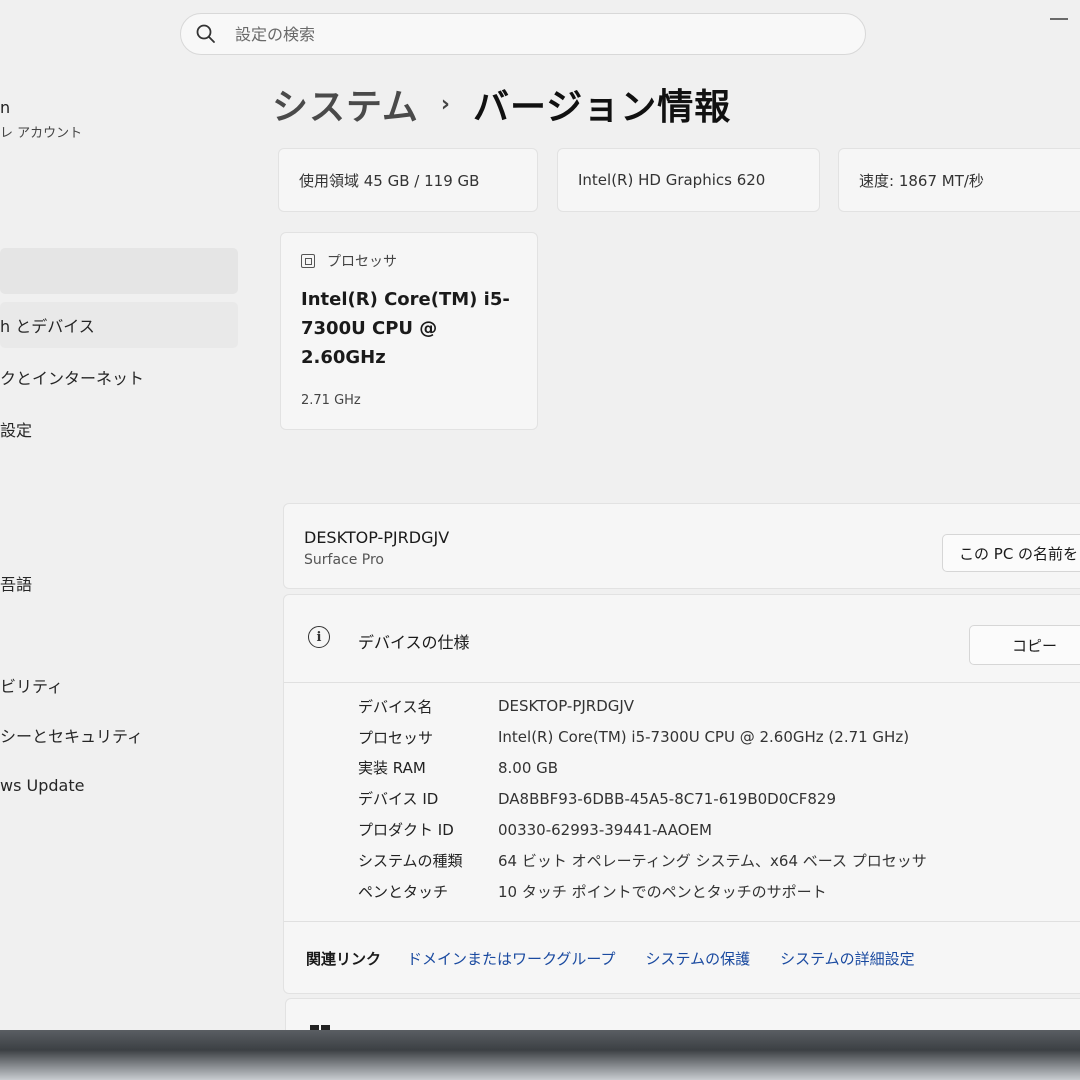  Describe the element at coordinates (406, 830) in the screenshot. I see `spec-key: プロダクト ID` at that location.